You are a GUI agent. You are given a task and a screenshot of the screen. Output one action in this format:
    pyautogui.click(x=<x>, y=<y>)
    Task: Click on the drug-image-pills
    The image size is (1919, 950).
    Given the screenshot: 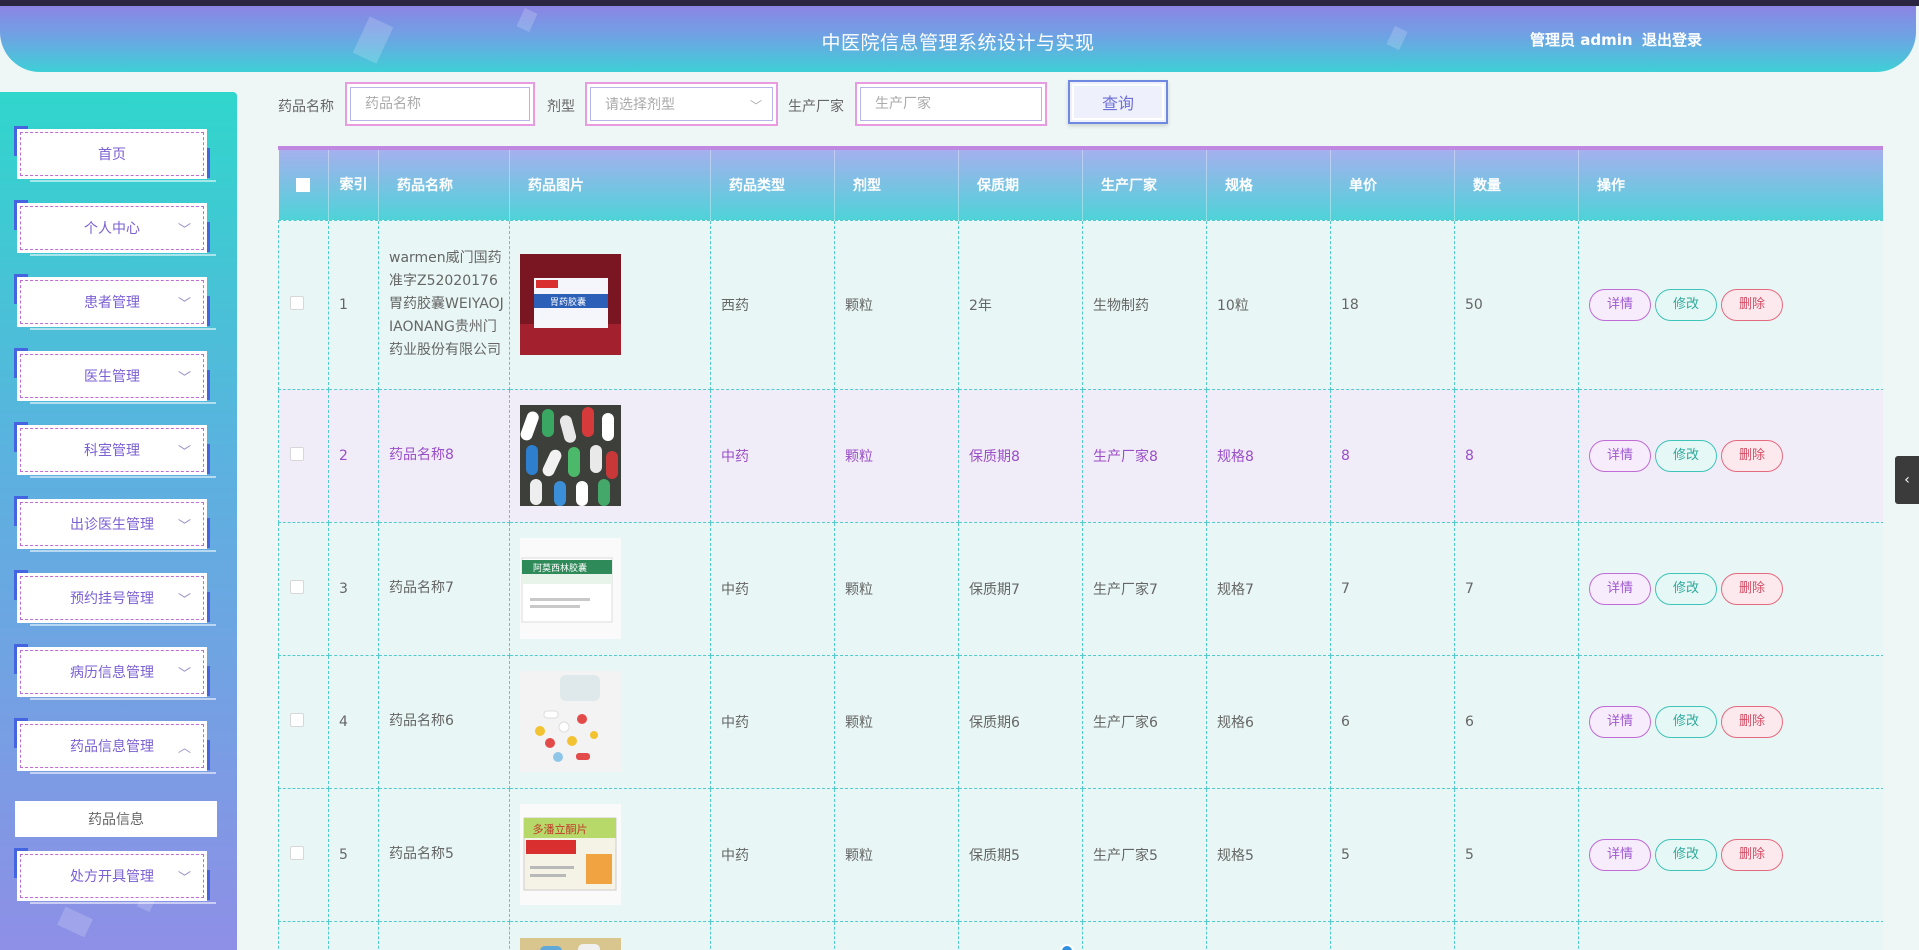 What is the action you would take?
    pyautogui.click(x=570, y=721)
    